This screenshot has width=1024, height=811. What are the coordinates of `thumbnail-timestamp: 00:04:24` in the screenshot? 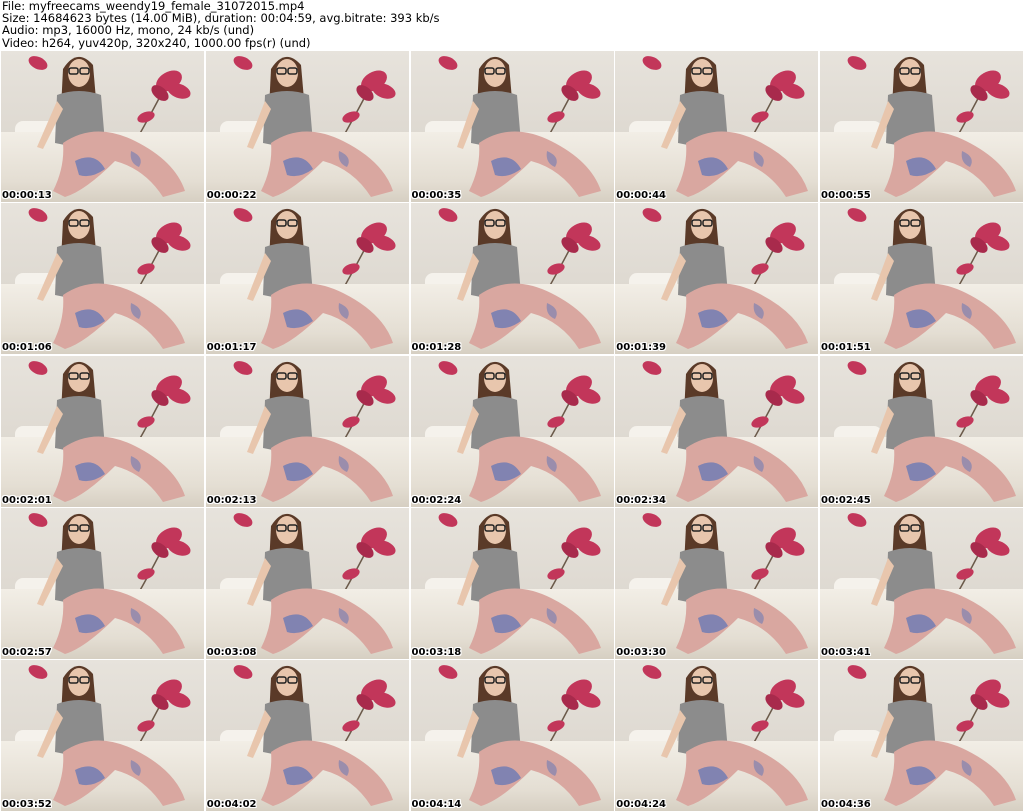 It's located at (641, 804).